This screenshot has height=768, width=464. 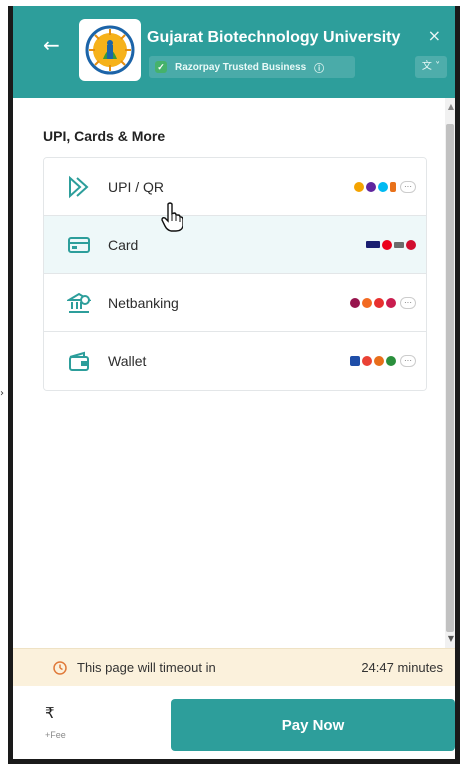 What do you see at coordinates (50, 713) in the screenshot?
I see `amount-currency: ₹` at bounding box center [50, 713].